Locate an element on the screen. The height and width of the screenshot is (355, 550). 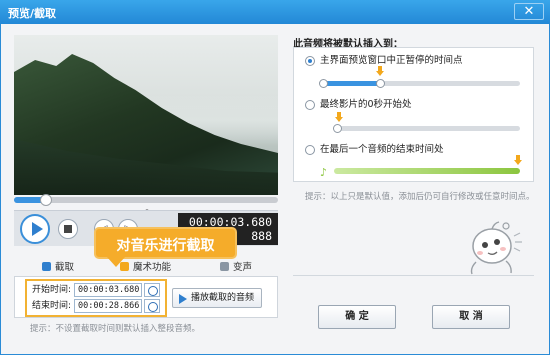
clip-icon is located at coordinates (46, 266).